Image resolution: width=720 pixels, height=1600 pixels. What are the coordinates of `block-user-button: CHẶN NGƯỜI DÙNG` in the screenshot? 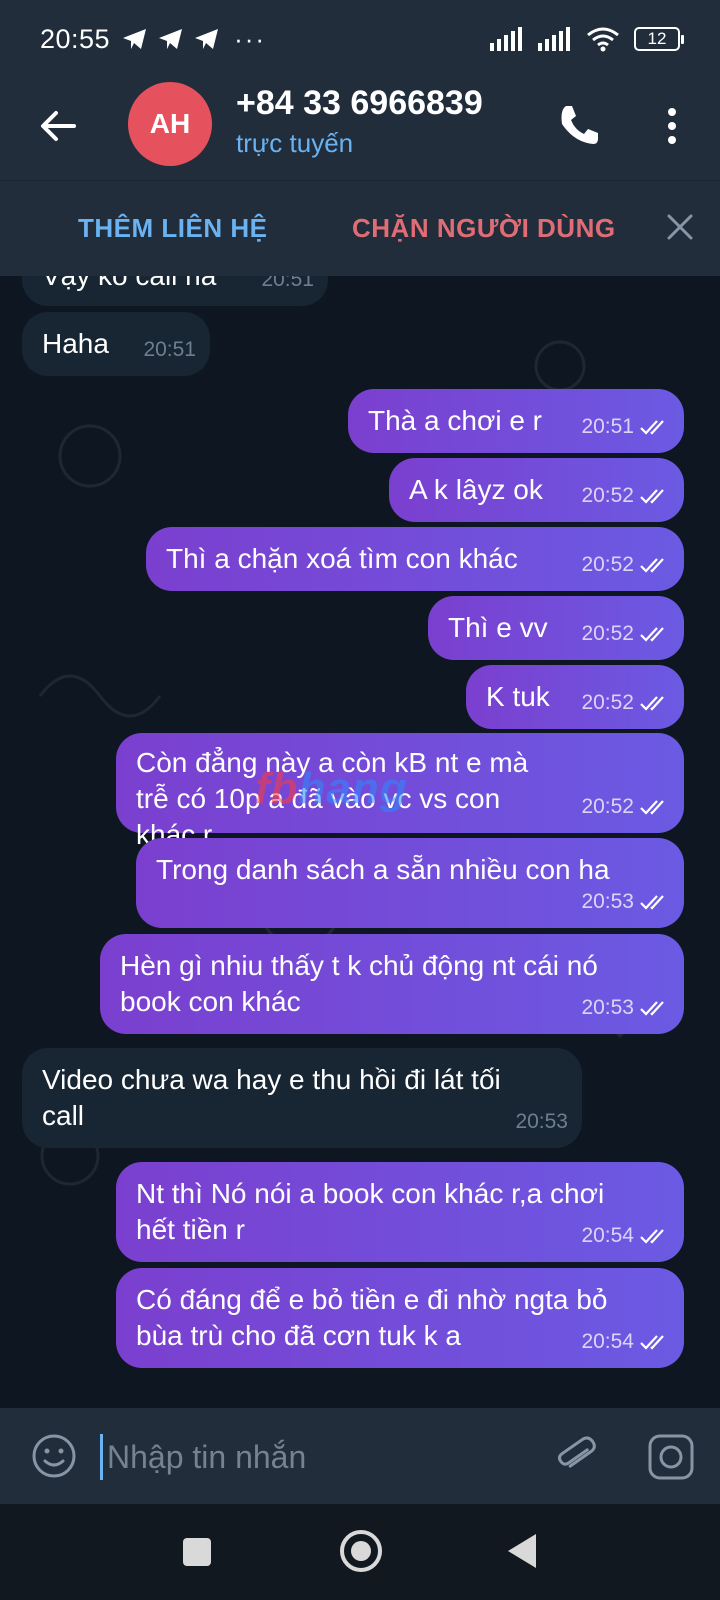 It's located at (484, 228).